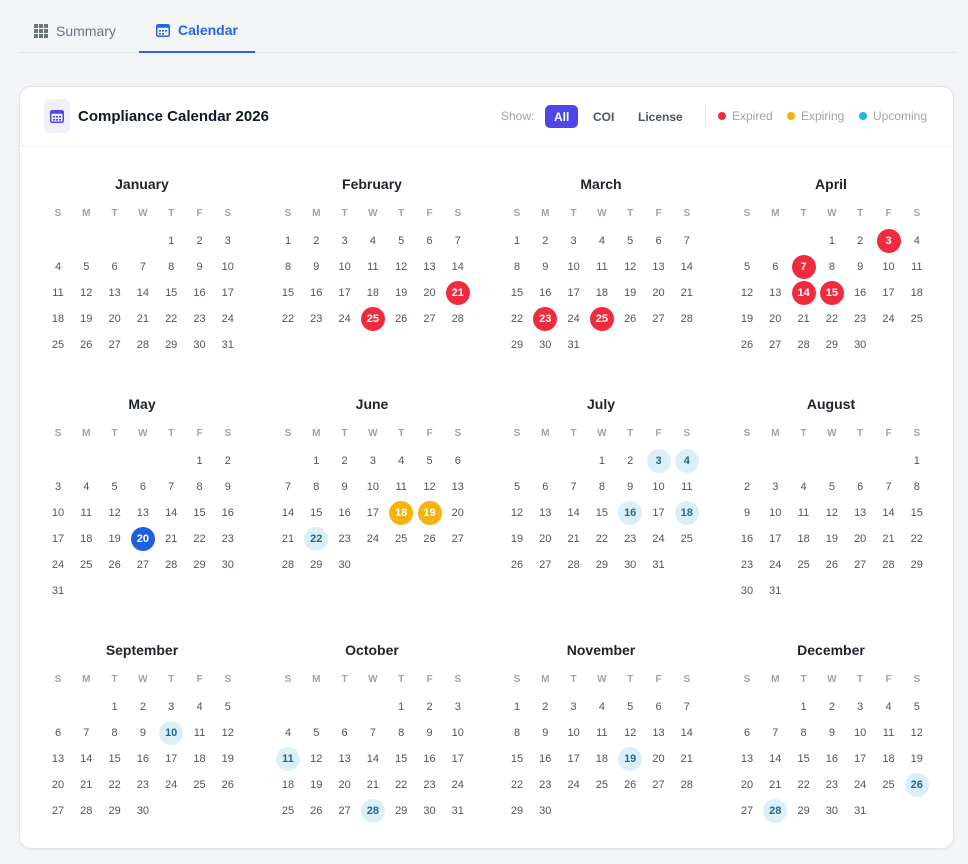 The width and height of the screenshot is (968, 864). I want to click on filter-license-button: License, so click(660, 116).